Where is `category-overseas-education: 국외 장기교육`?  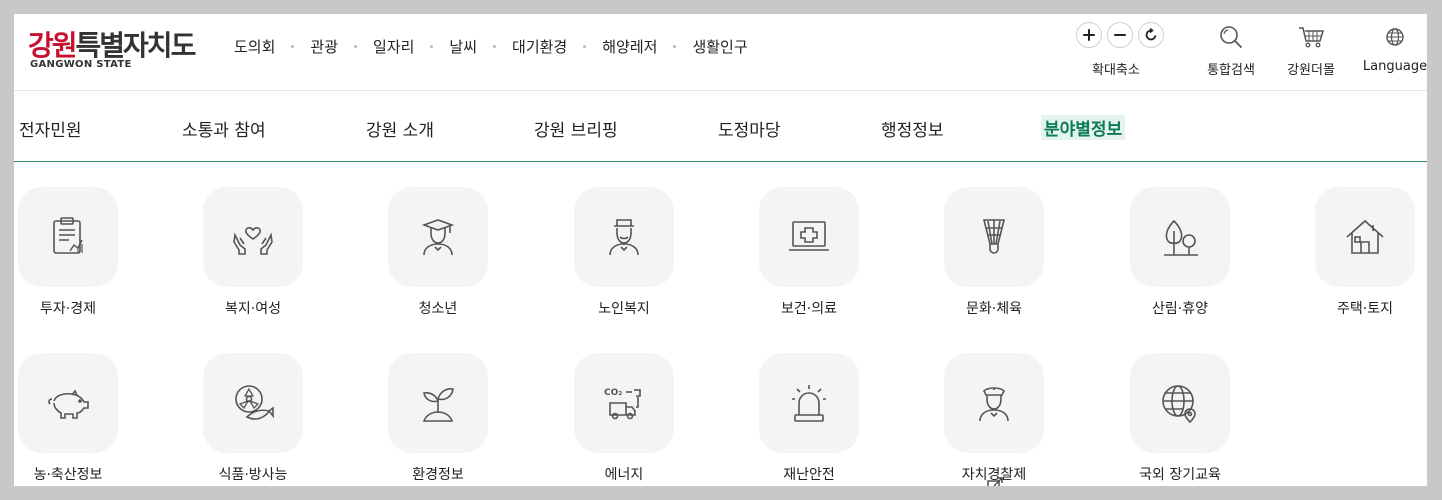 category-overseas-education: 국외 장기교육 is located at coordinates (1180, 418).